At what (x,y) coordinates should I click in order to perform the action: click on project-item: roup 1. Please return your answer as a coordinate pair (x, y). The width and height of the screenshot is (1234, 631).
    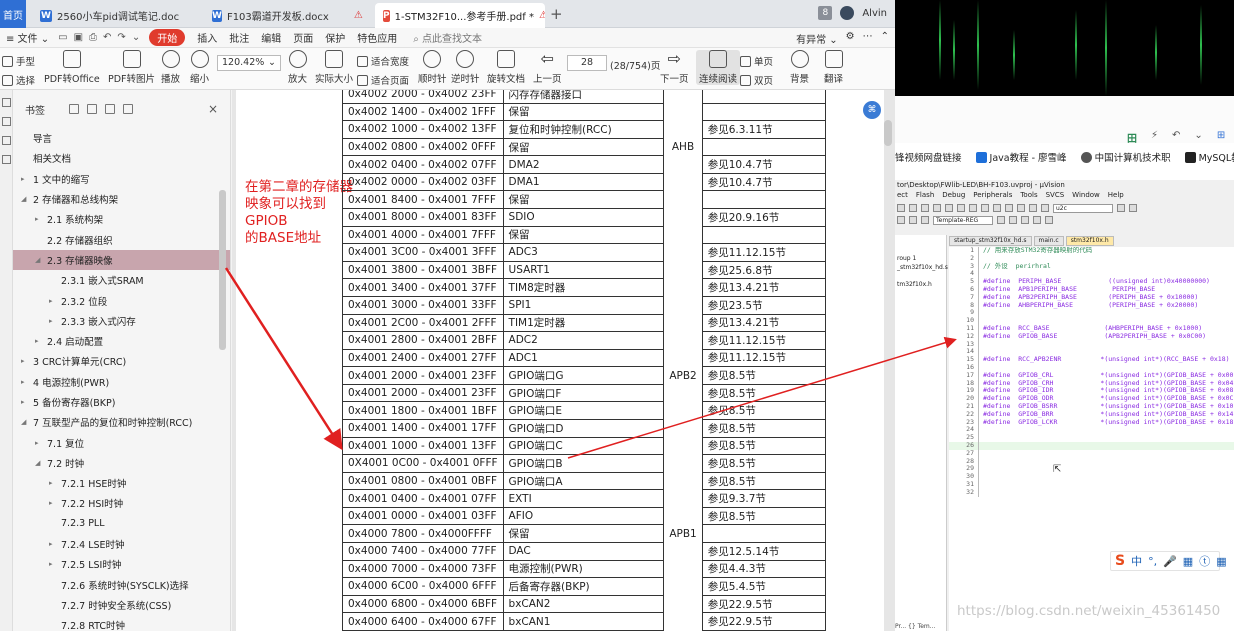
    Looking at the image, I should click on (920, 259).